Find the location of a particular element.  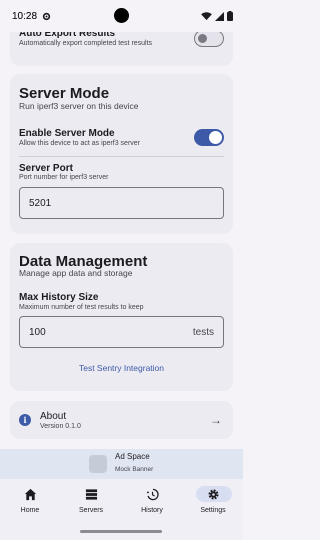

nav-servers-label: Servers is located at coordinates (91, 510).